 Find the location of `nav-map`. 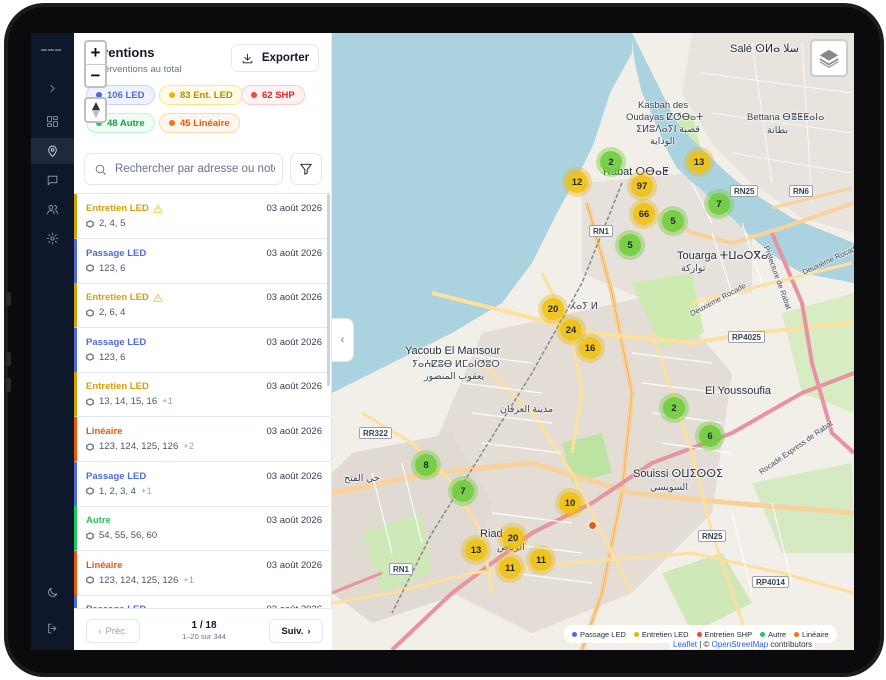

nav-map is located at coordinates (52, 151).